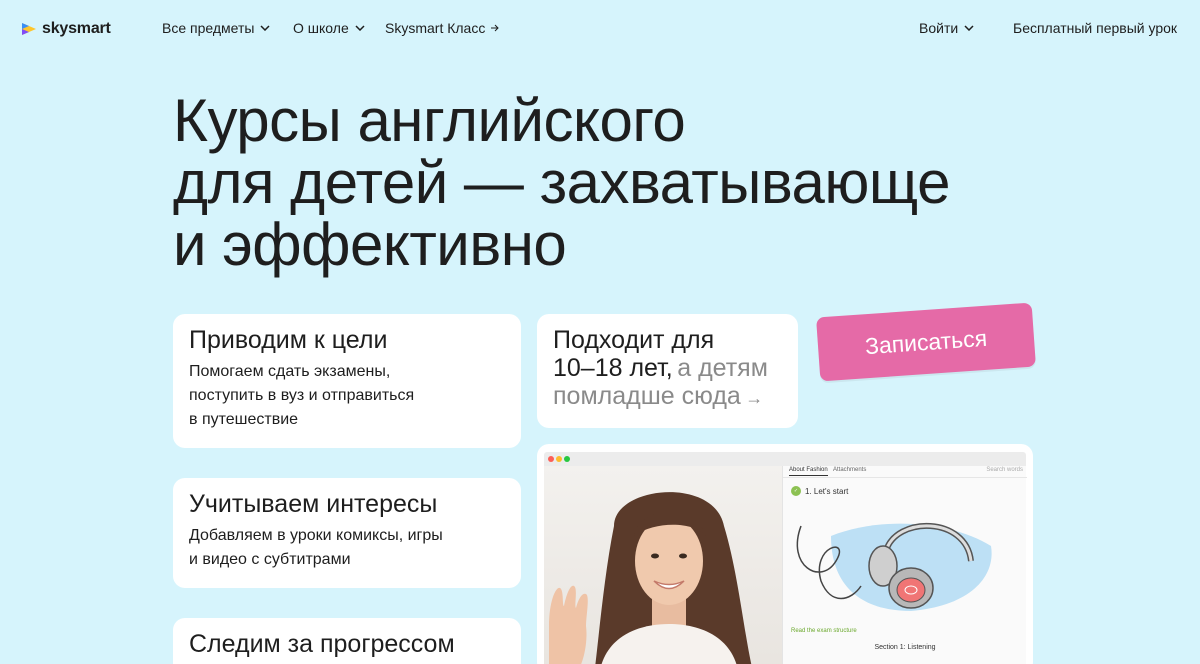 The width and height of the screenshot is (1200, 664). Describe the element at coordinates (1004, 470) in the screenshot. I see `search-input: Search words` at that location.